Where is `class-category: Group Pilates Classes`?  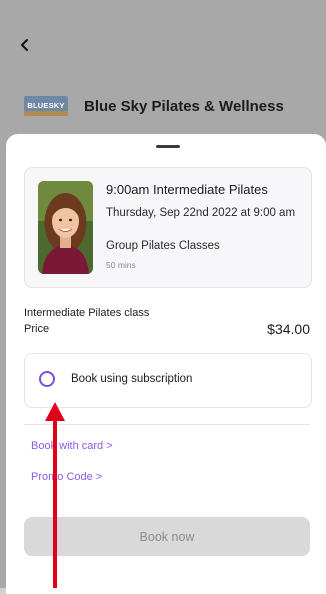 class-category: Group Pilates Classes is located at coordinates (163, 246).